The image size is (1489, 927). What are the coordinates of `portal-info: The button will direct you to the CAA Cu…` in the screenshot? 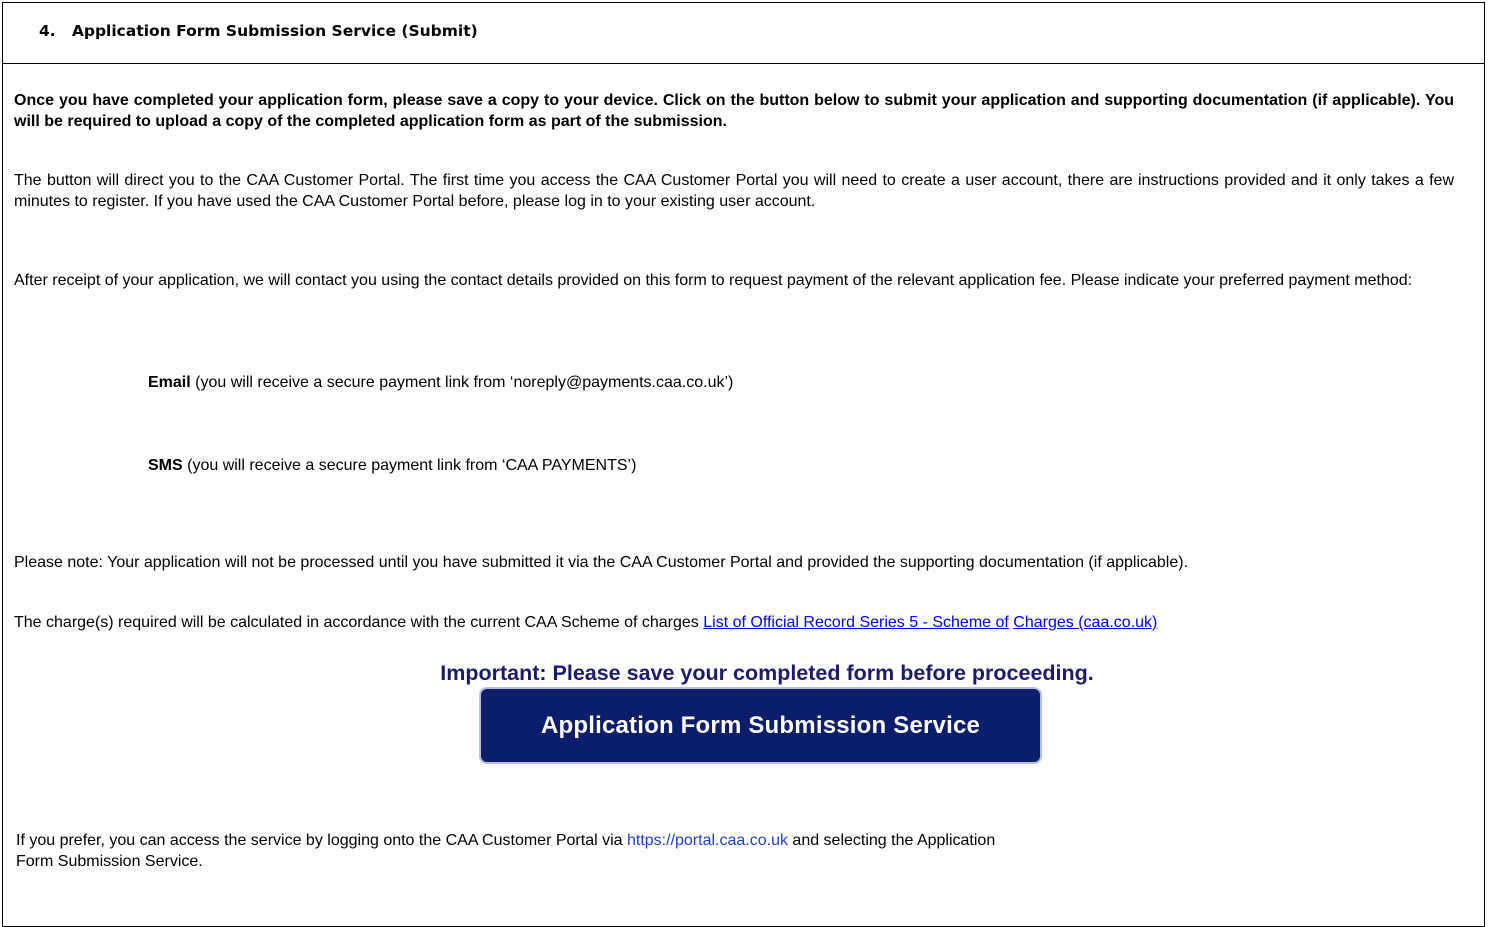 It's located at (734, 191).